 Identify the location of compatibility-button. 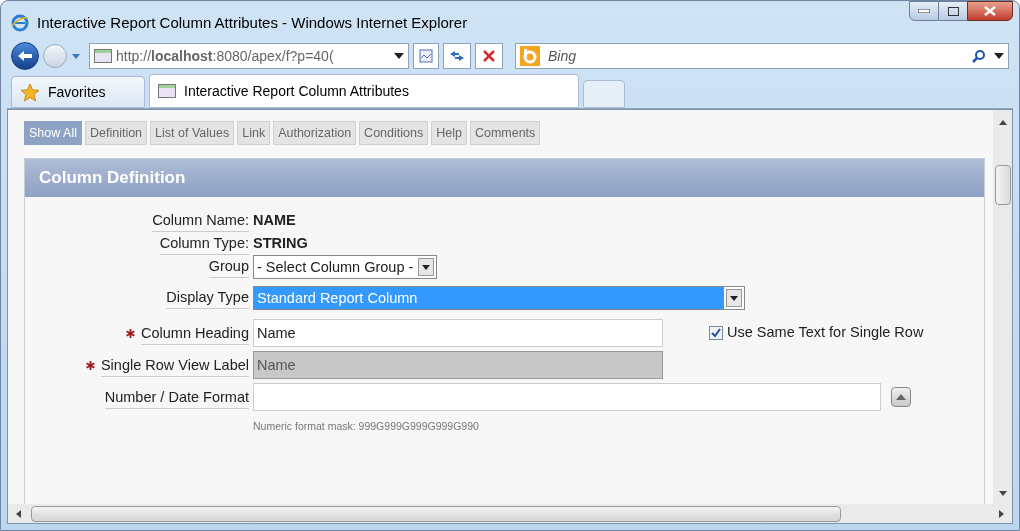
(426, 56).